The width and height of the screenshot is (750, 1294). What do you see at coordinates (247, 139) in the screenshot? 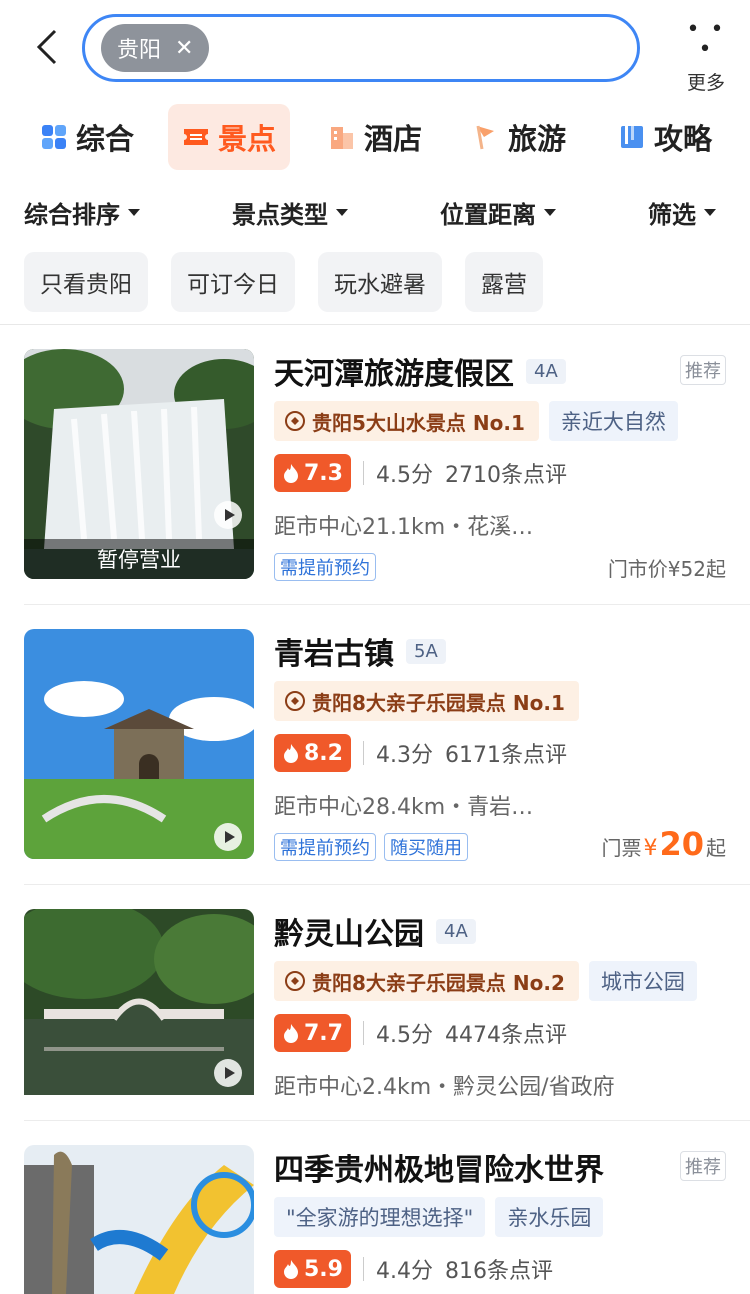
I see `tab-label: 景点` at bounding box center [247, 139].